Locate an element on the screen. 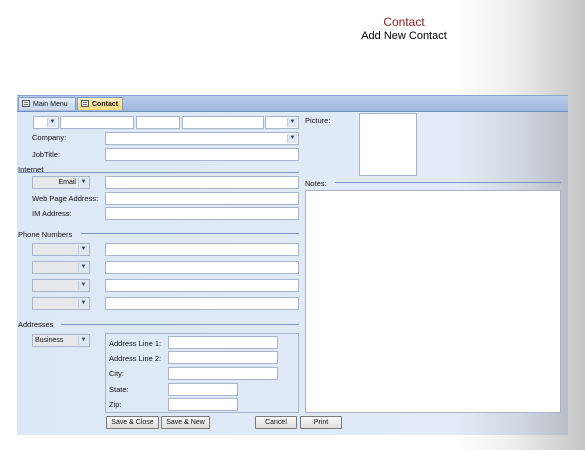  print-button: Print is located at coordinates (321, 422).